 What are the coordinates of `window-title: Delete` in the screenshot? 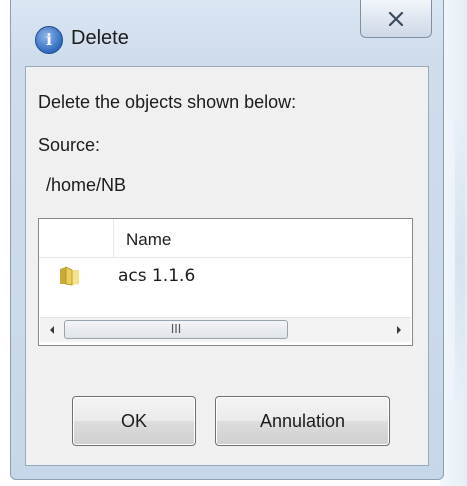 It's located at (100, 38).